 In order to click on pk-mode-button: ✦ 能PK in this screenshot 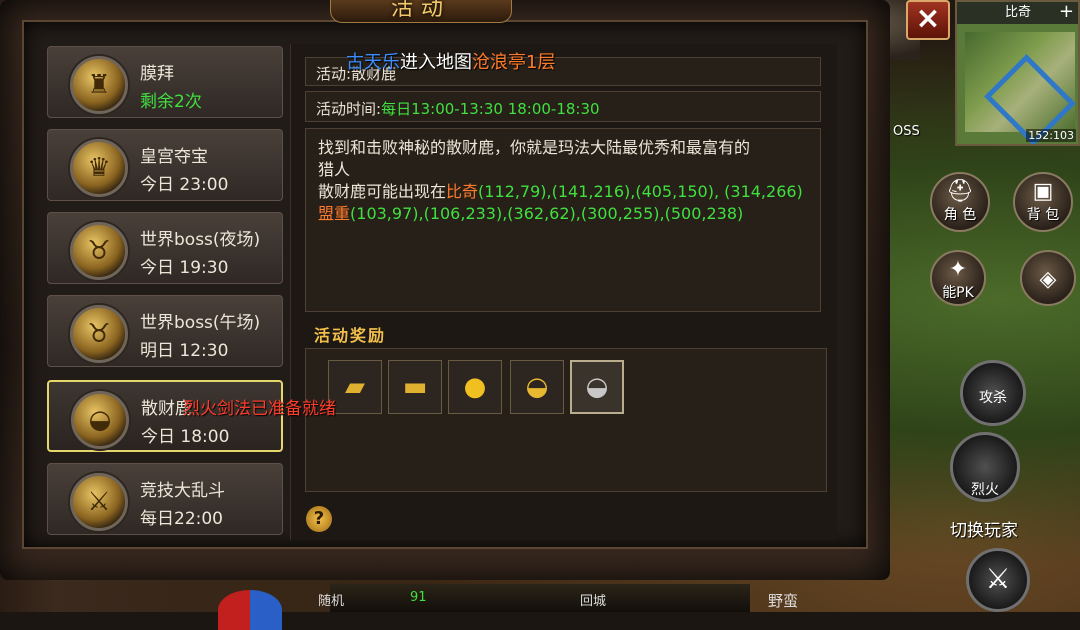, I will do `click(958, 278)`.